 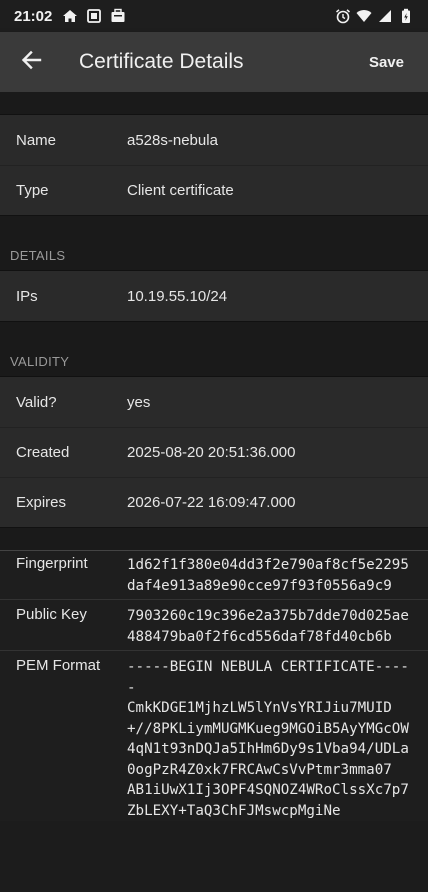 I want to click on ips-label: IPs, so click(x=27, y=296).